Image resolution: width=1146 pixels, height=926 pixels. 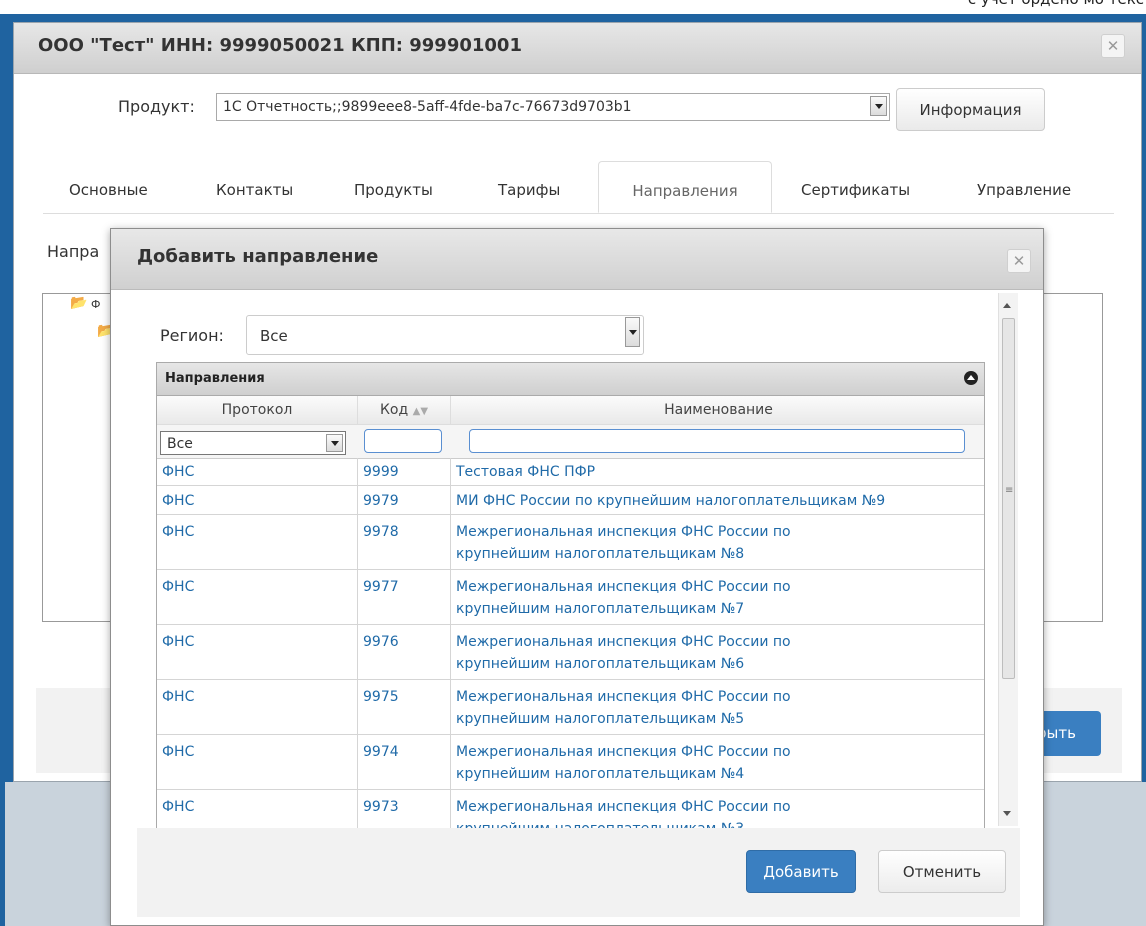 I want to click on column-header-code: Код ▲▼, so click(x=404, y=410).